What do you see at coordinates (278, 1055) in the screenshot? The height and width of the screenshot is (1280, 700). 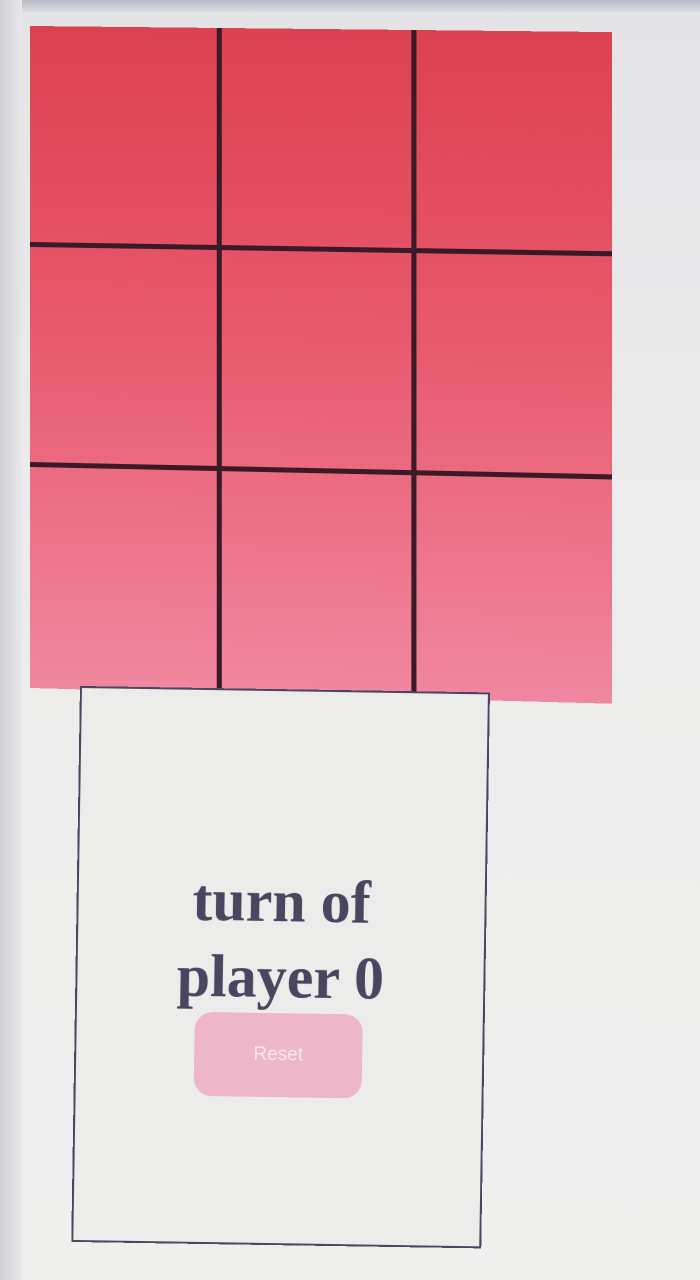 I see `reset-button: Reset` at bounding box center [278, 1055].